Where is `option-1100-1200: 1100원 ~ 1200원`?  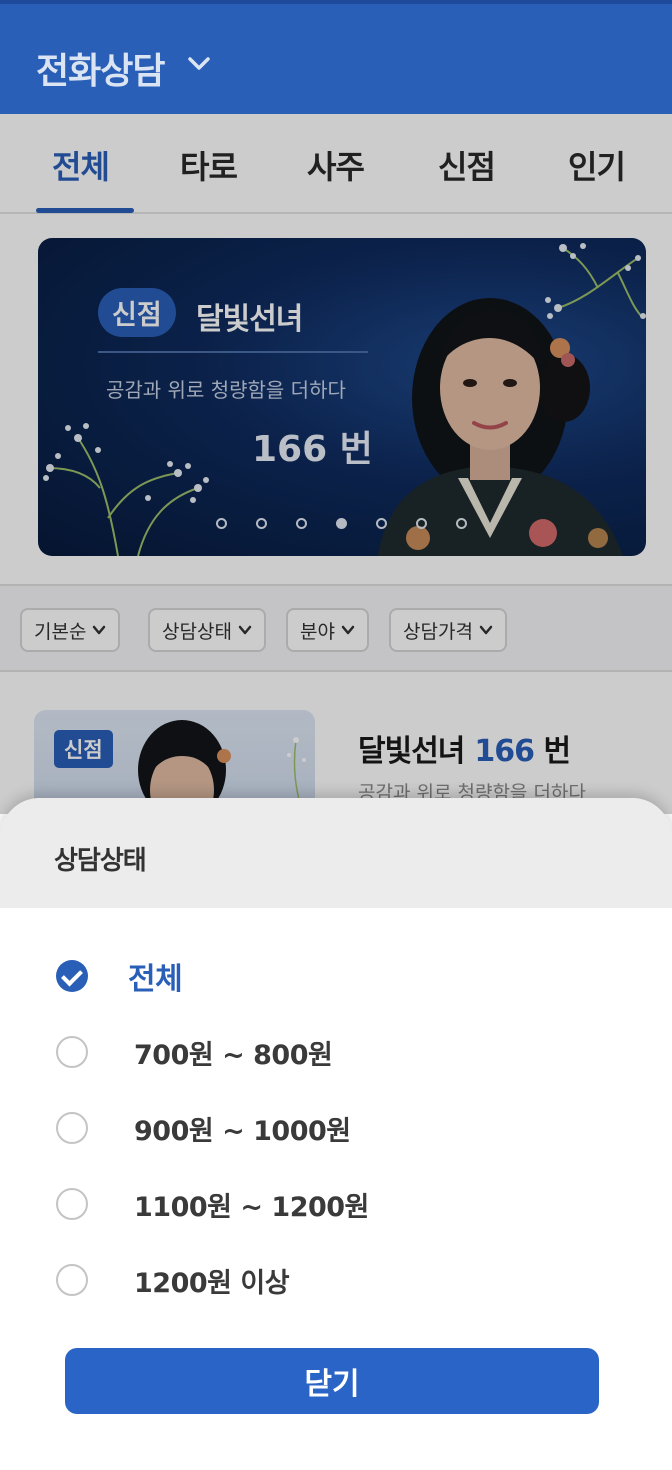
option-1100-1200: 1100원 ~ 1200원 is located at coordinates (212, 1204).